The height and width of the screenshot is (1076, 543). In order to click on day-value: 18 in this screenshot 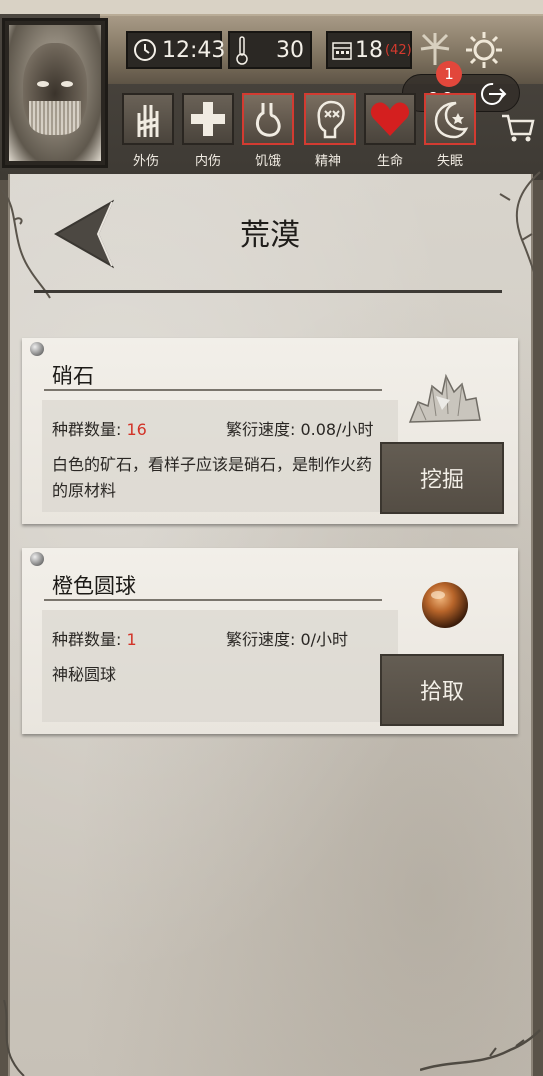, I will do `click(369, 50)`.